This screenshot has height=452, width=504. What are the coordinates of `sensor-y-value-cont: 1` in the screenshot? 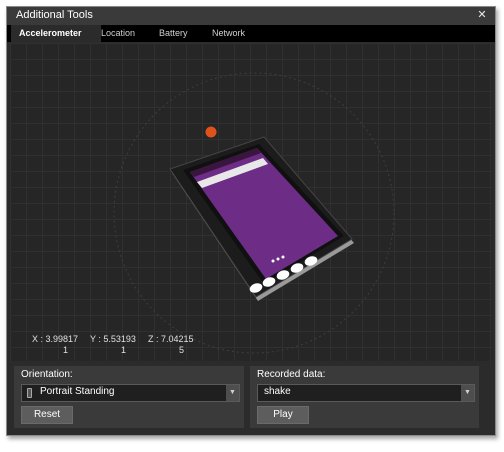 It's located at (124, 350).